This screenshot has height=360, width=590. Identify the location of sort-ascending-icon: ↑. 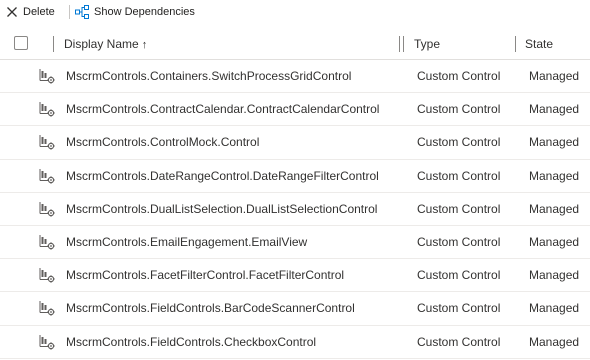
(144, 45).